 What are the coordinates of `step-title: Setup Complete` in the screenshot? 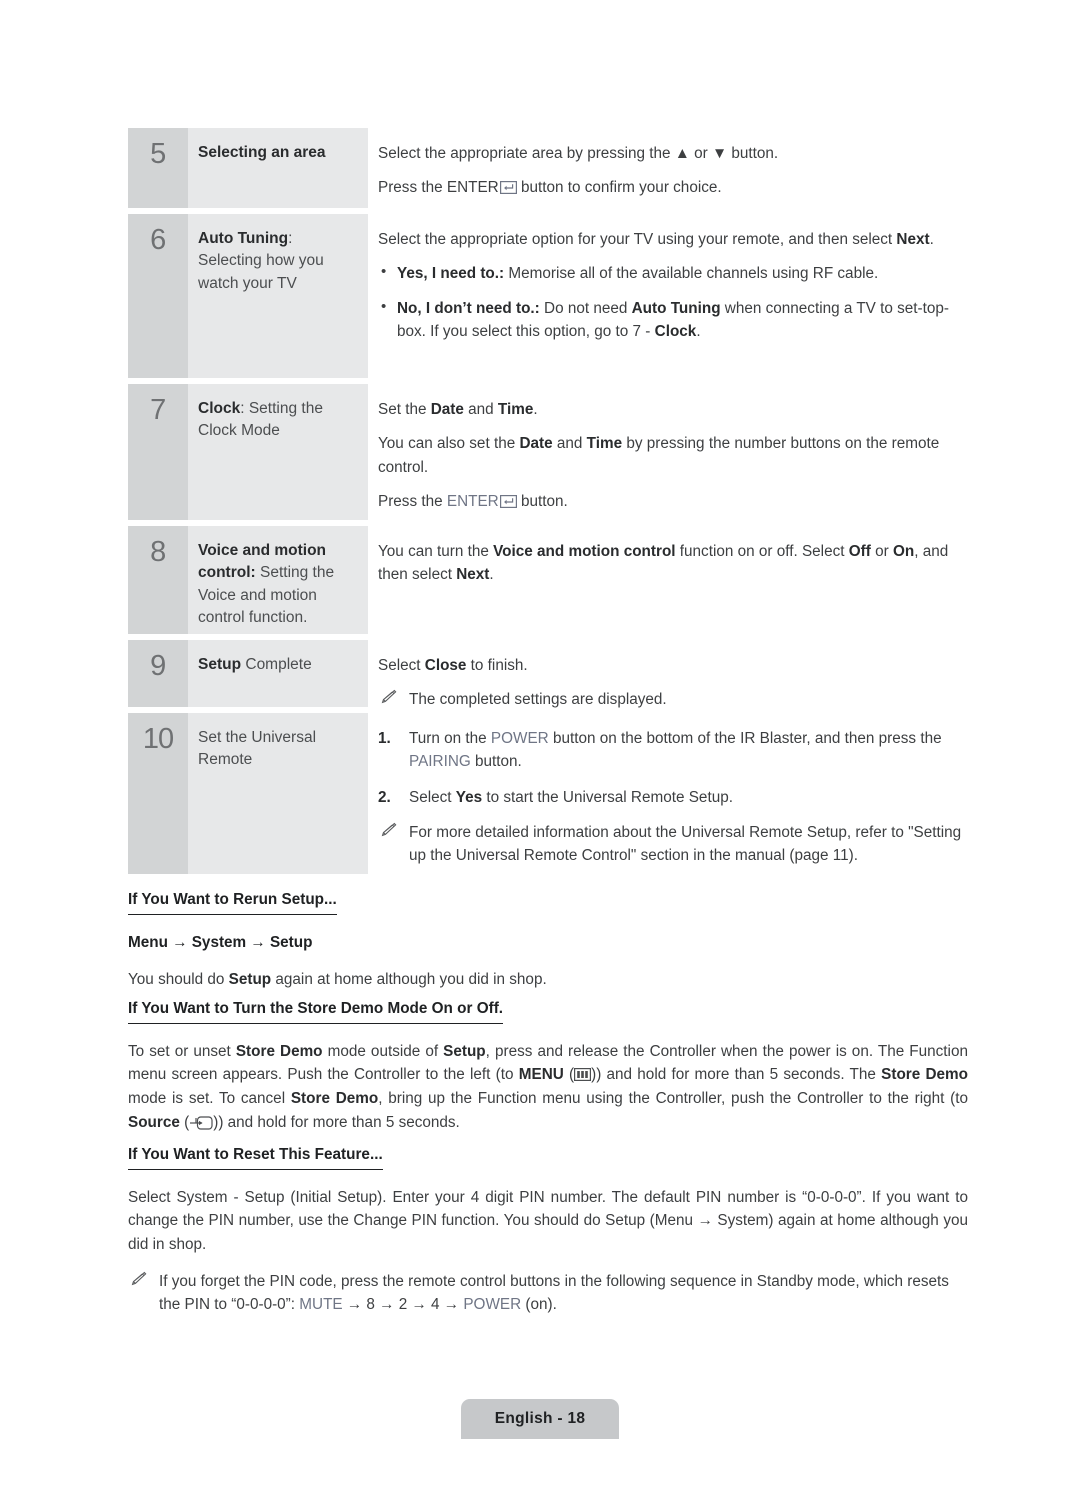 It's located at (278, 673).